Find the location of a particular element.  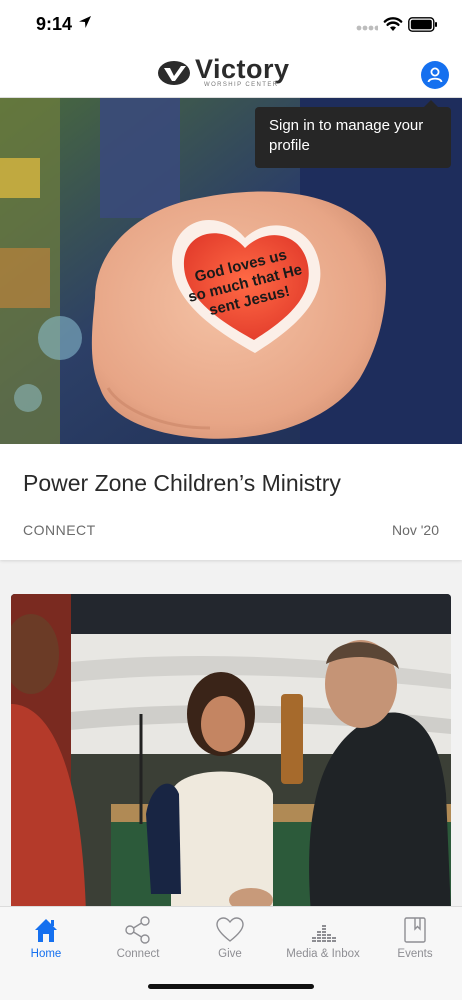

tab-home: Home is located at coordinates (46, 942).